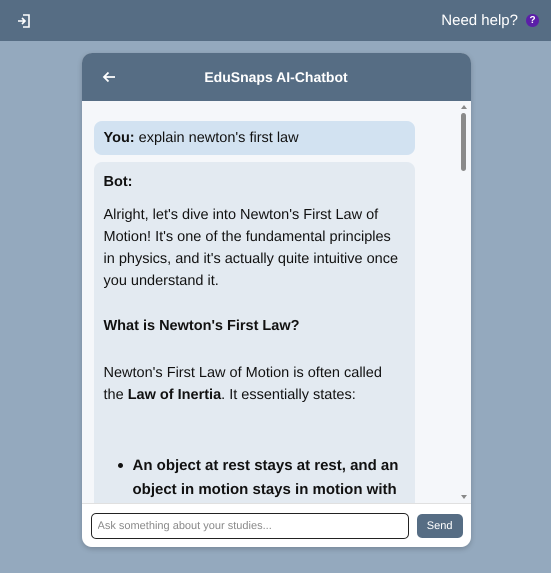  I want to click on help-icon: ?, so click(532, 20).